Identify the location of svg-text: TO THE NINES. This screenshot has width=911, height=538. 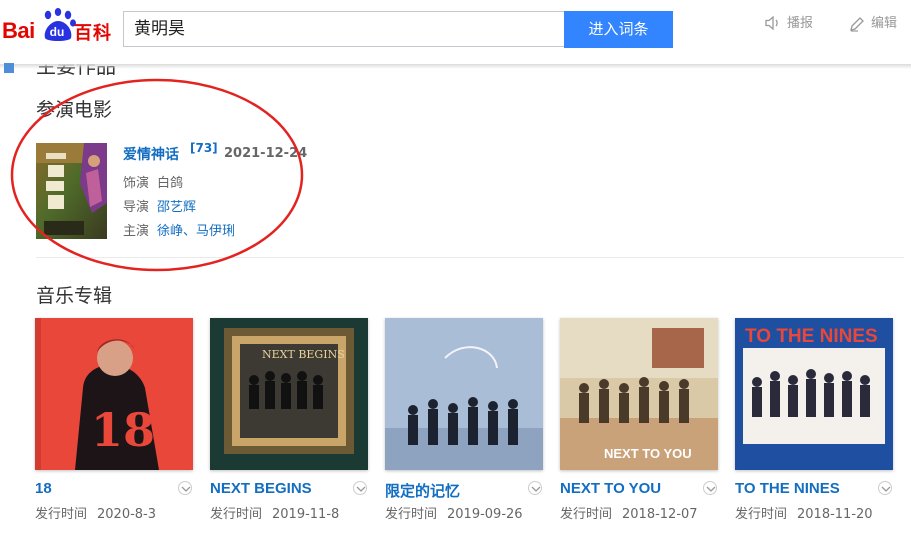
(811, 336).